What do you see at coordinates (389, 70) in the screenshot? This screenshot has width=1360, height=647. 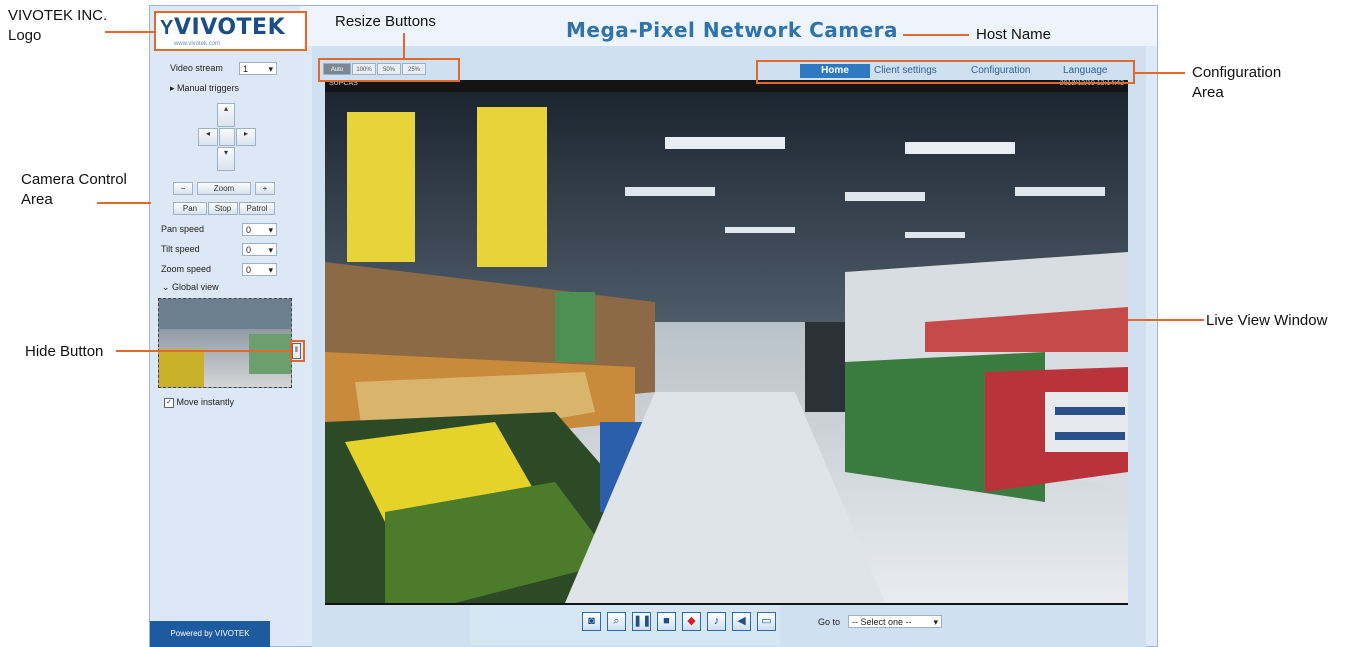 I see `annotation-box-resize` at bounding box center [389, 70].